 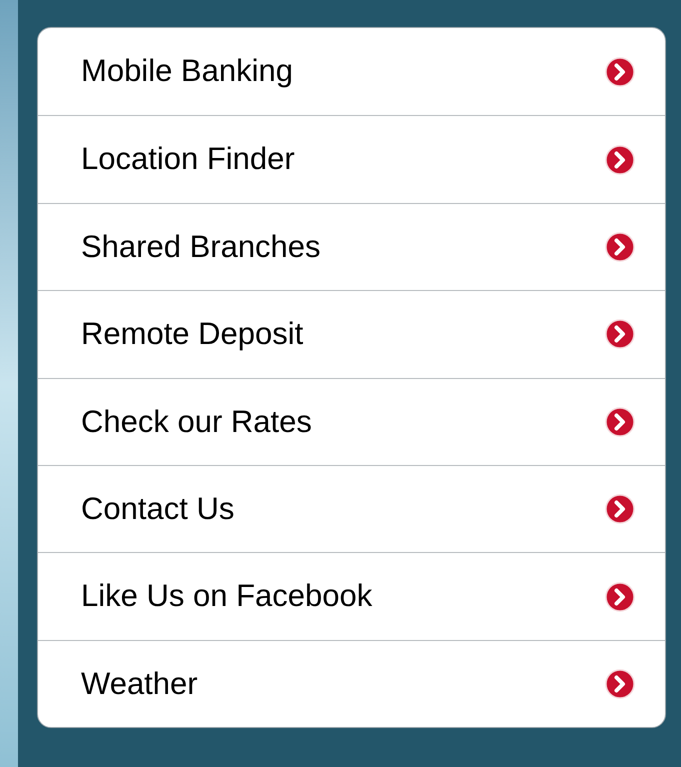 I want to click on menu-item: Like Us on Facebook, so click(x=351, y=596).